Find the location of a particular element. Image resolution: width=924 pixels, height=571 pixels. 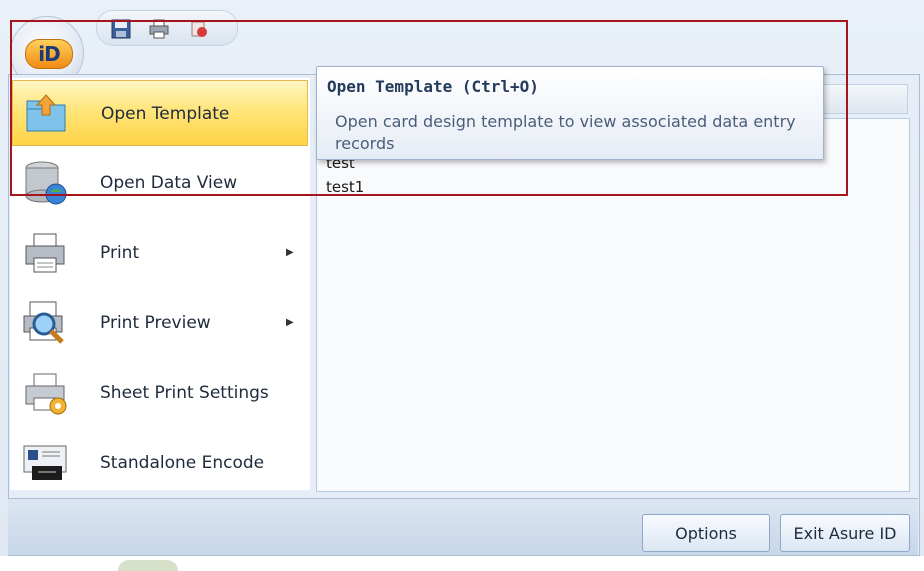

print-preview-icon is located at coordinates (43, 322).